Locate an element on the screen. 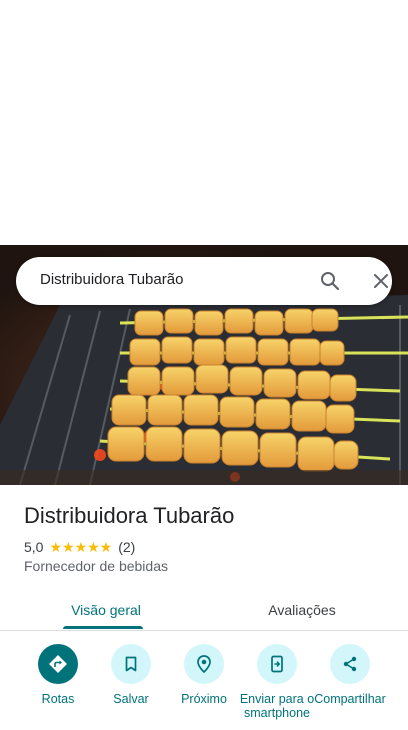 Image resolution: width=408 pixels, height=730 pixels. share-button: Compartilhar is located at coordinates (350, 675).